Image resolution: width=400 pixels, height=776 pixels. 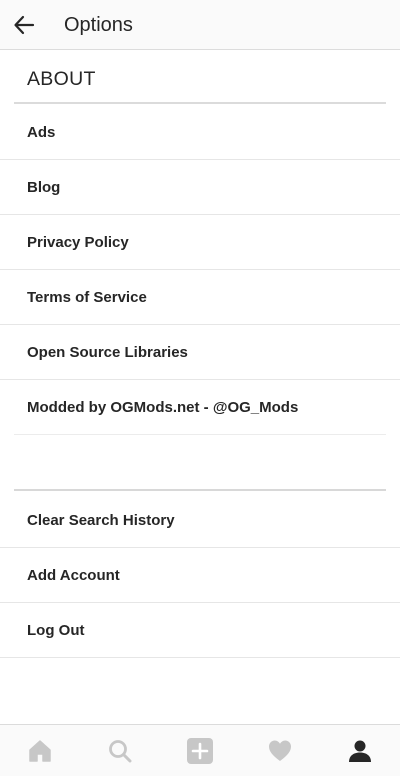 I want to click on menu-item-label: Modded by OGMods.net - @OG_Mods, so click(x=163, y=407).